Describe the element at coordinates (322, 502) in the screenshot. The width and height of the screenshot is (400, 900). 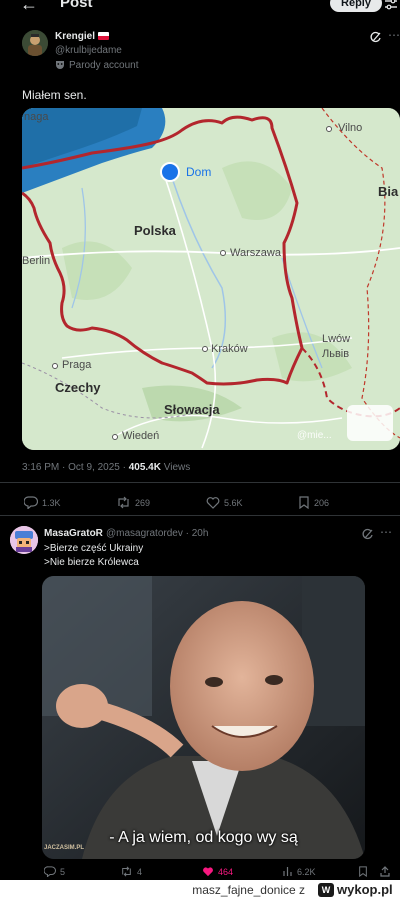
I see `bookmark-count: 206` at that location.